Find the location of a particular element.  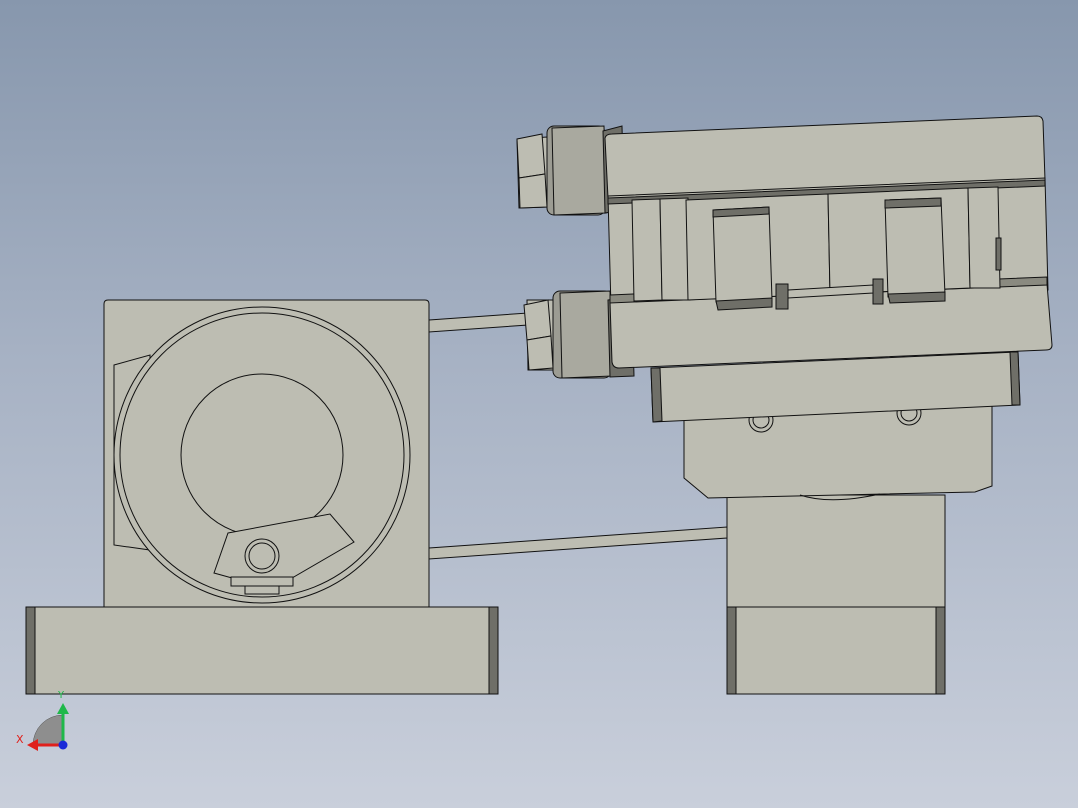

y-axis-arrow-icon is located at coordinates (63, 708).